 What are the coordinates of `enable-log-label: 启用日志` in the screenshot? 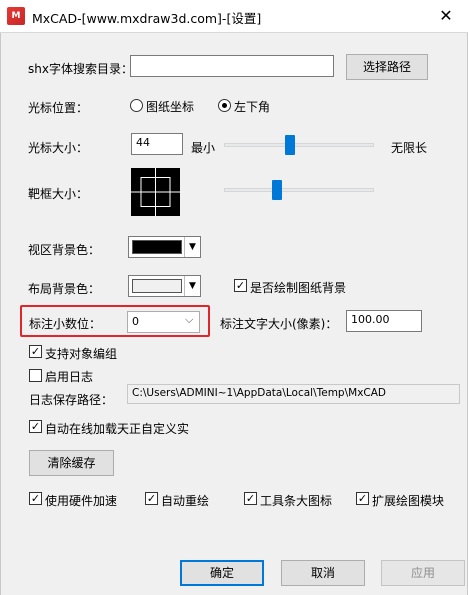 It's located at (69, 377).